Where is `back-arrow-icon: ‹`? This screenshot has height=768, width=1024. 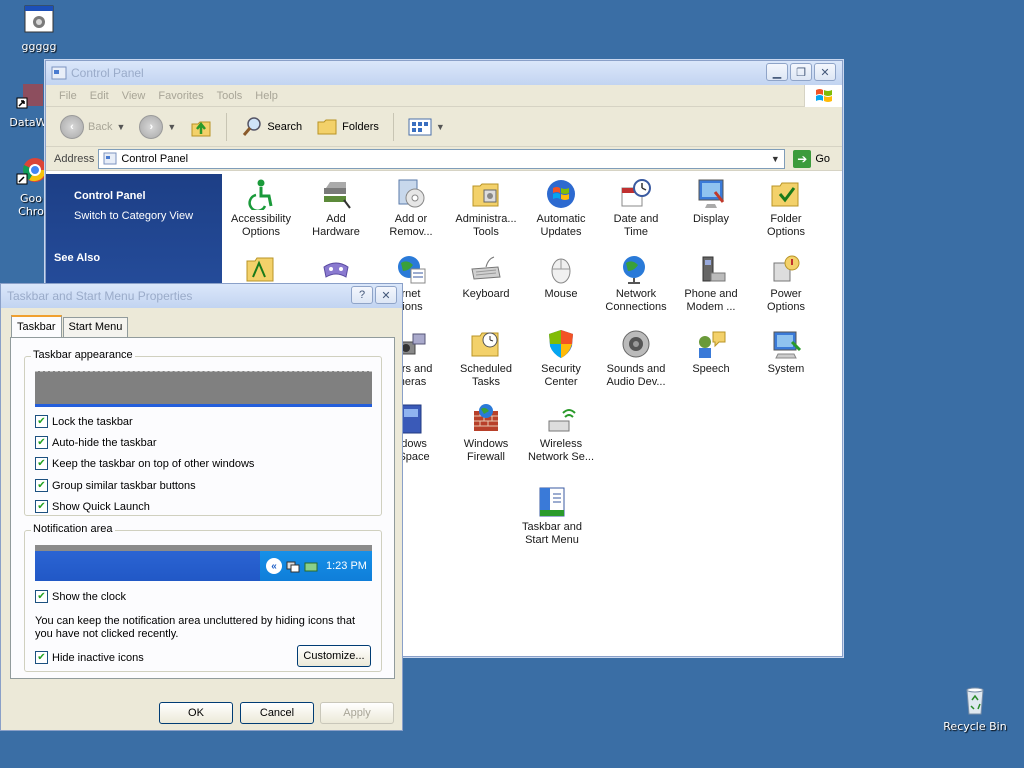 back-arrow-icon: ‹ is located at coordinates (72, 126).